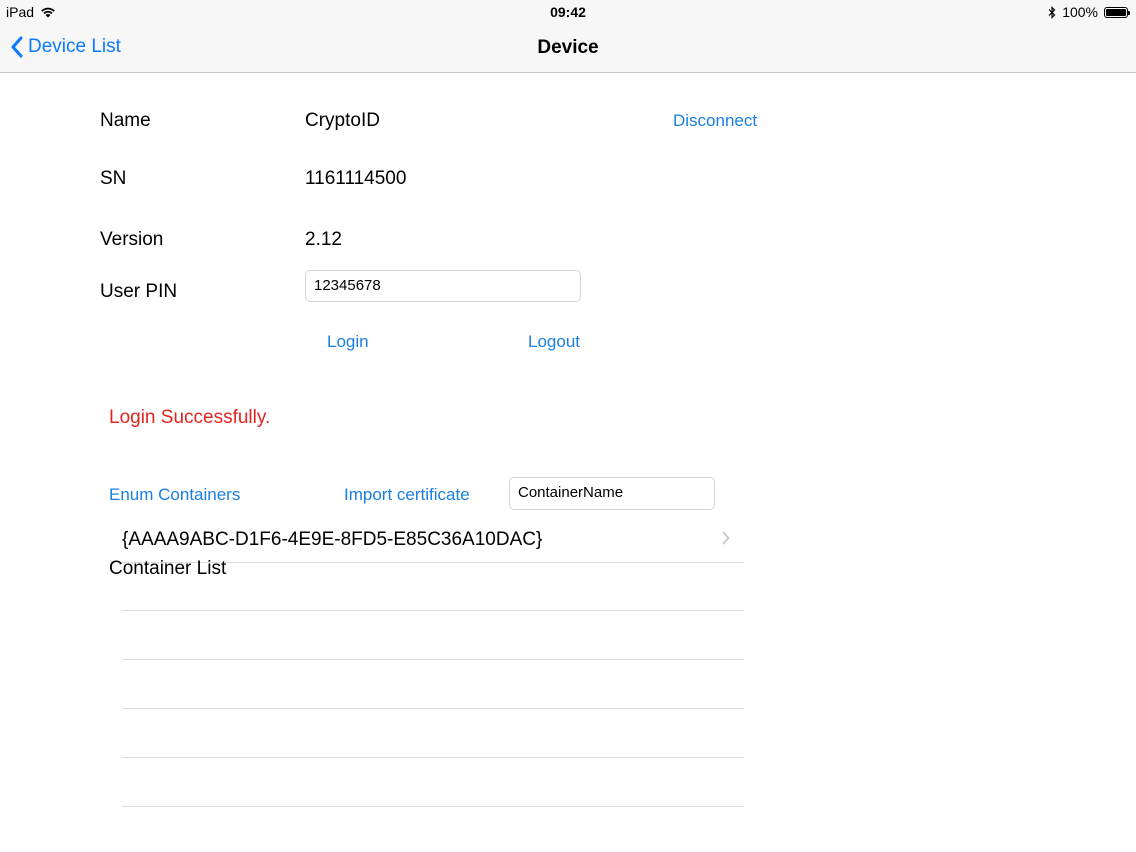 This screenshot has width=1136, height=852. What do you see at coordinates (348, 342) in the screenshot?
I see `login-button: Login` at bounding box center [348, 342].